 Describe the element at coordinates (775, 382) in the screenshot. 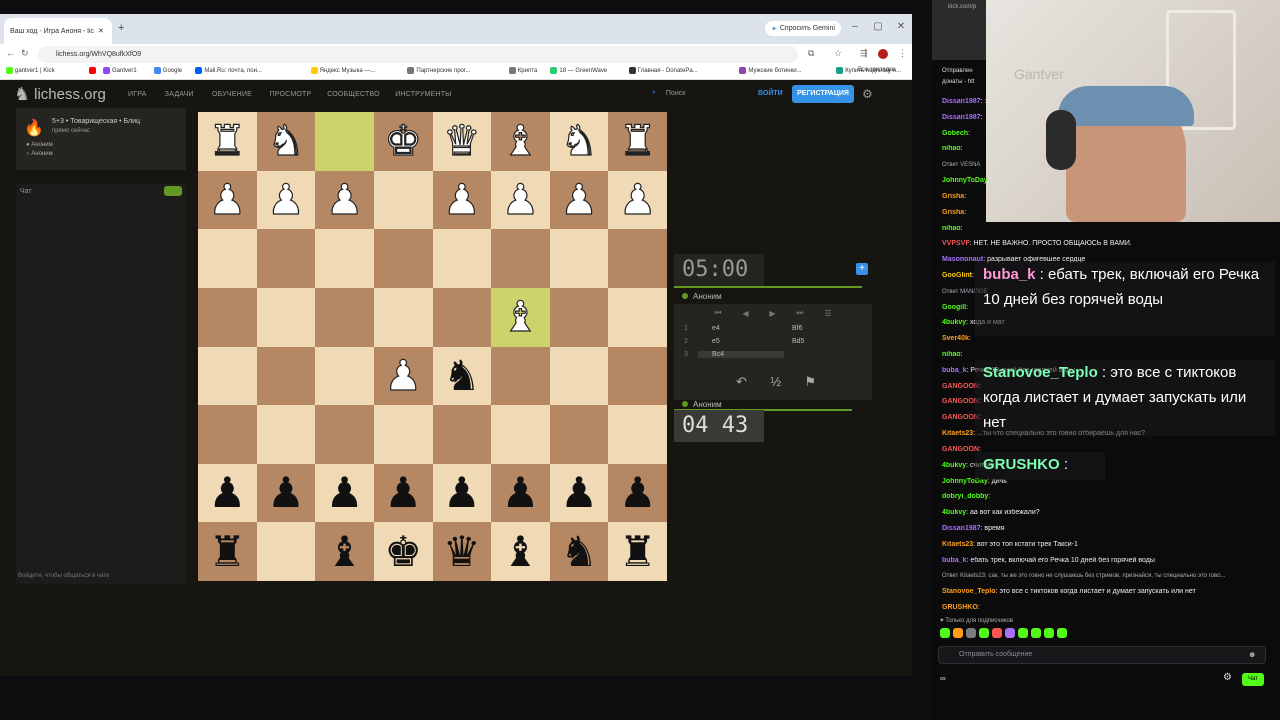

I see `offer-draw-button: ½` at that location.